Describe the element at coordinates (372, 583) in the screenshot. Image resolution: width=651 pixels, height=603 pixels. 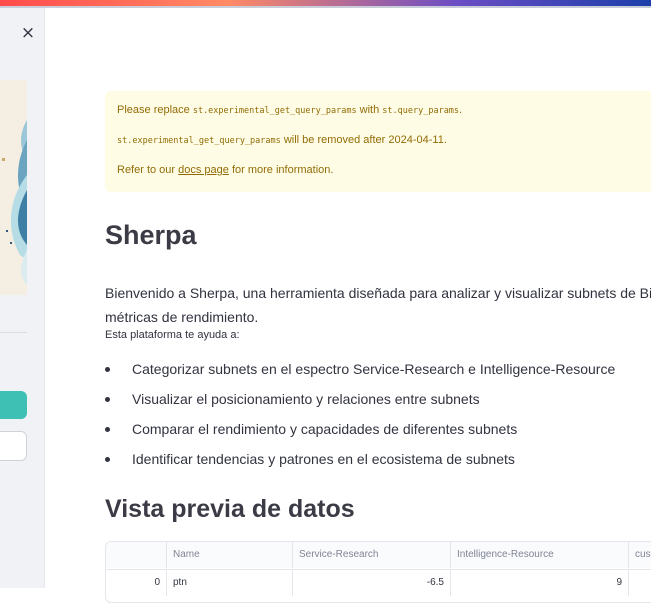
I see `table-cell-service-research: -6.5` at that location.